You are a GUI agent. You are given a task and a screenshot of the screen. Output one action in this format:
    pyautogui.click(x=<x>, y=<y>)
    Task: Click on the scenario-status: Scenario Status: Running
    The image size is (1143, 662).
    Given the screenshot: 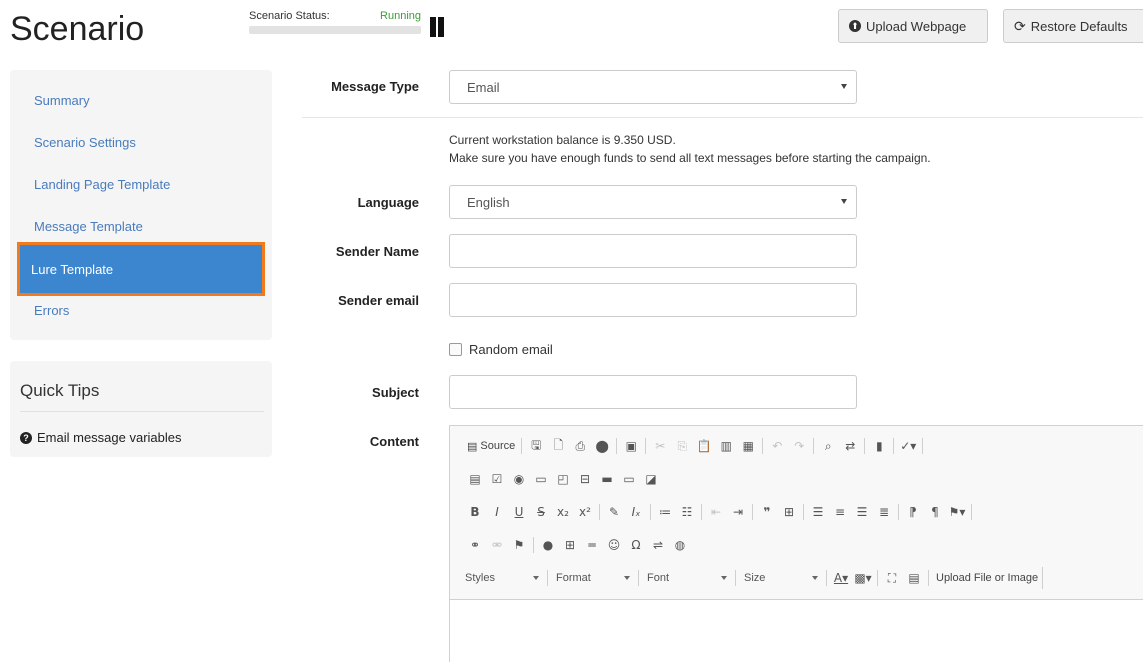 What is the action you would take?
    pyautogui.click(x=335, y=23)
    